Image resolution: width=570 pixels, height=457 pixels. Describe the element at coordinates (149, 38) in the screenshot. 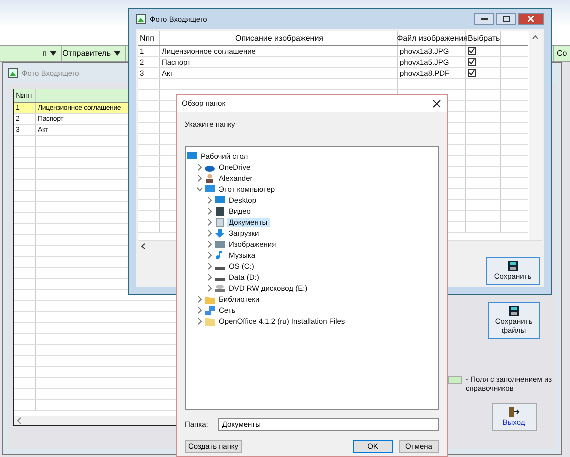

I see `column-header: Nпп` at that location.